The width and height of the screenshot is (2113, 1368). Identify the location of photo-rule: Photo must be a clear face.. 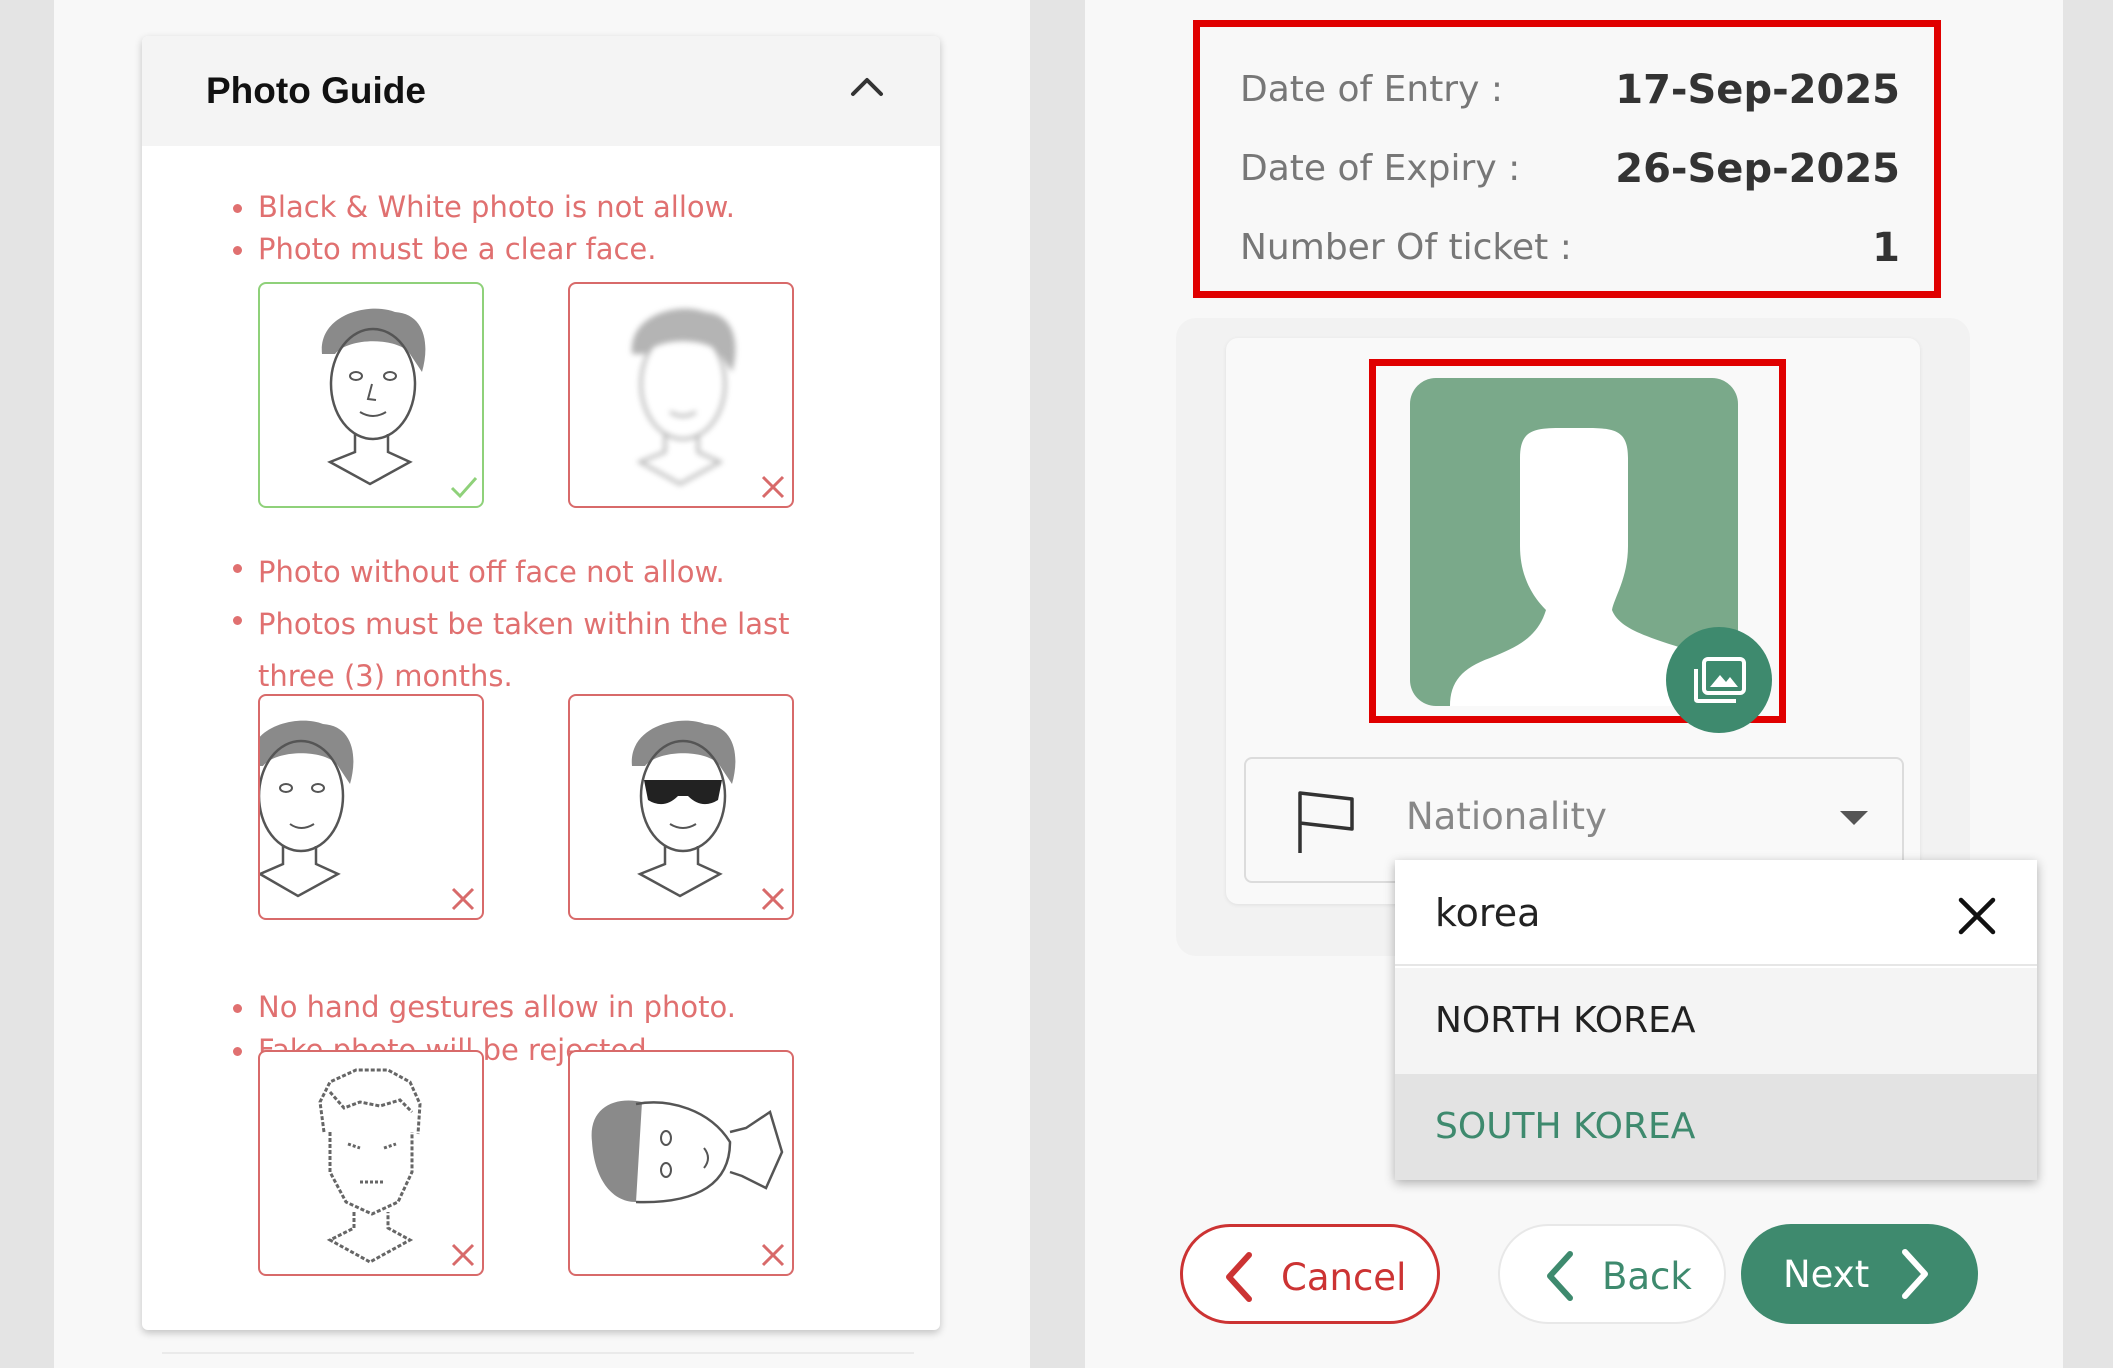
(482, 249).